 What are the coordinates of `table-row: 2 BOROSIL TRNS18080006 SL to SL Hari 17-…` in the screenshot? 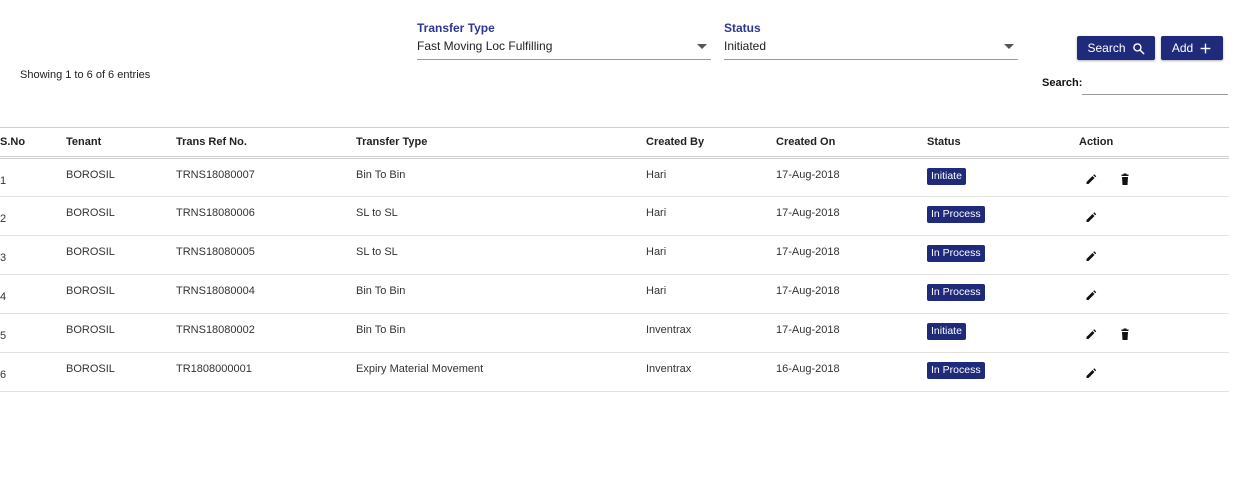 It's located at (614, 216).